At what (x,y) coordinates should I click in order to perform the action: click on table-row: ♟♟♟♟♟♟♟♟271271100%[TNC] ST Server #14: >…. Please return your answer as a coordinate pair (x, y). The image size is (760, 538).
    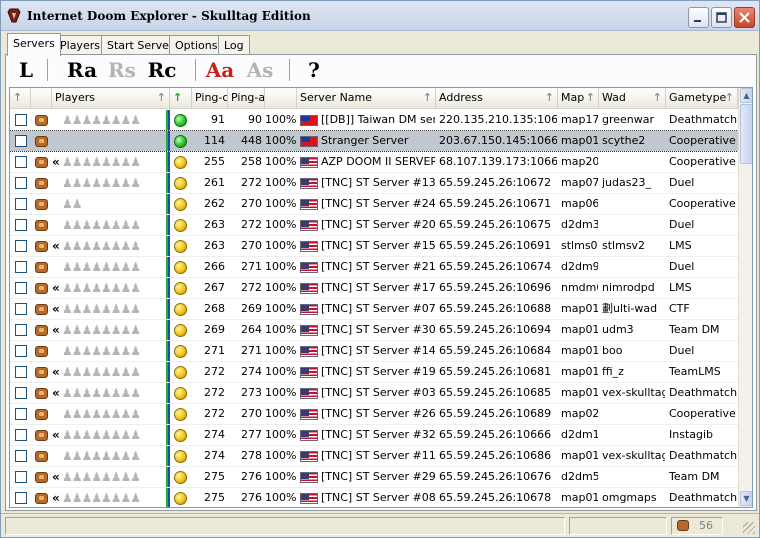
    Looking at the image, I should click on (374, 351).